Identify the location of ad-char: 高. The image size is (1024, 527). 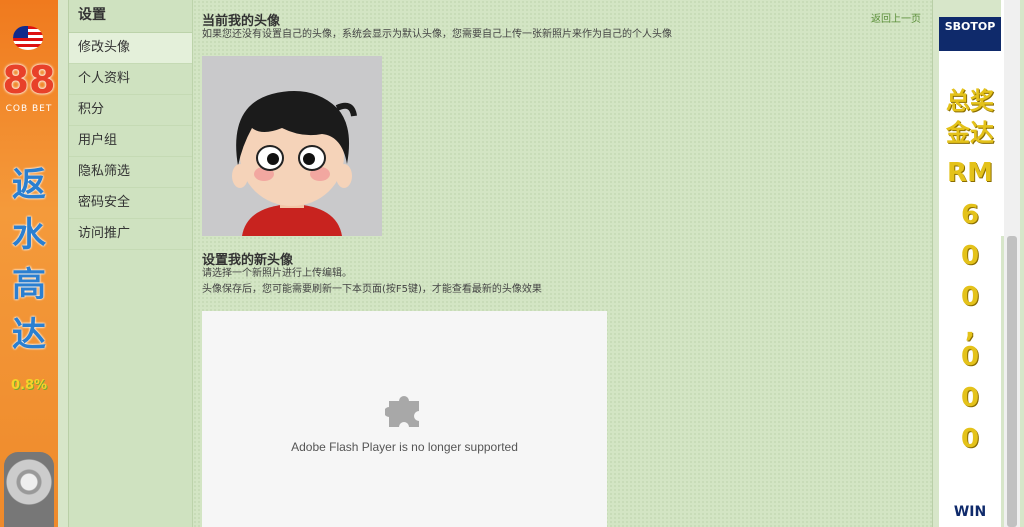
(29, 285).